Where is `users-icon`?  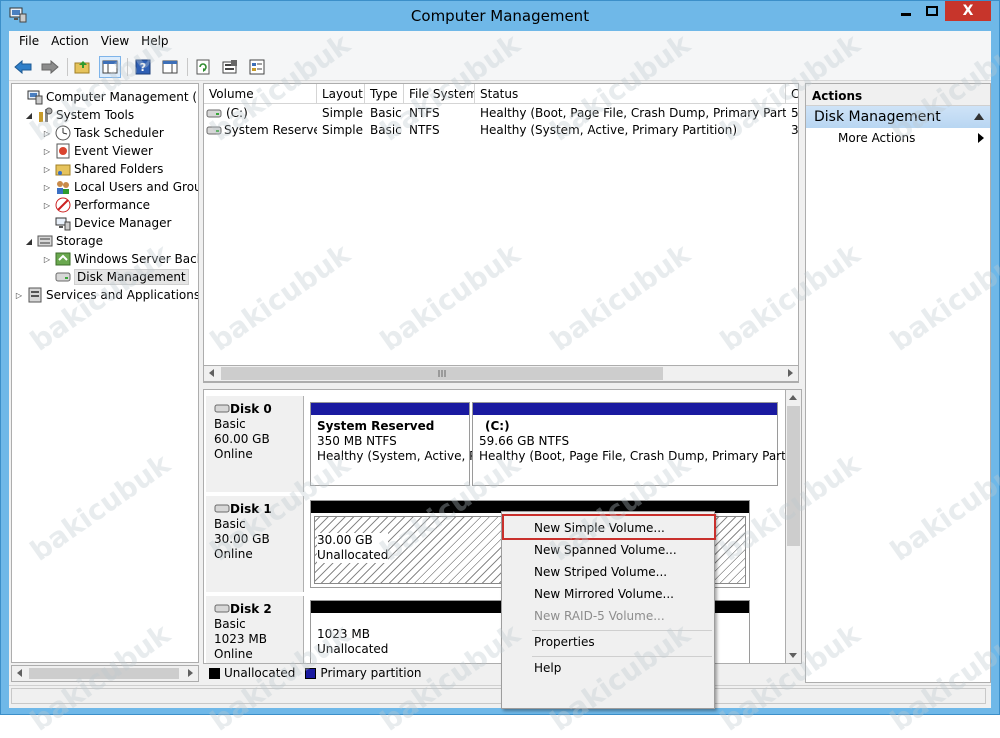
users-icon is located at coordinates (63, 187).